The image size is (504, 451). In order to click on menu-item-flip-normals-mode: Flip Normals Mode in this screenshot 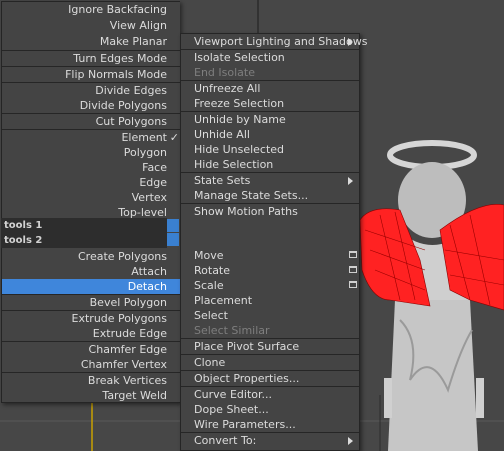, I will do `click(91, 74)`.